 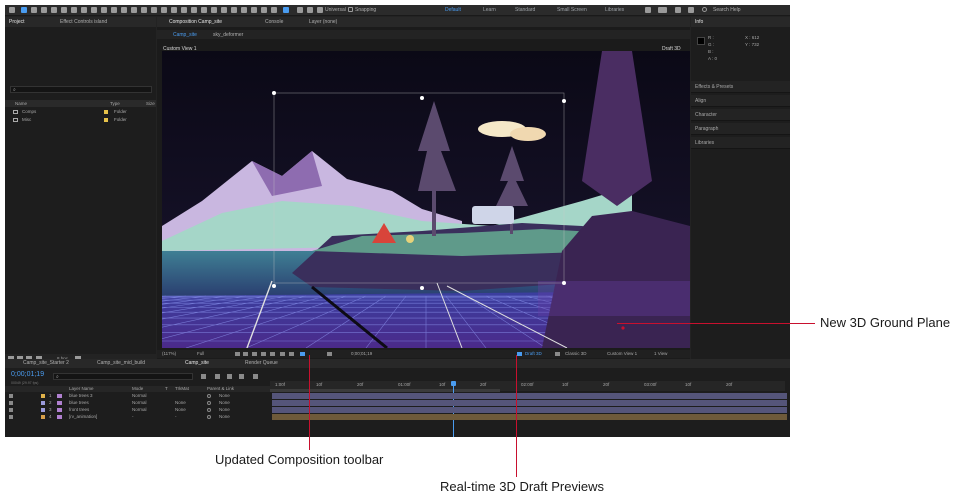 I want to click on blend-mode-dropdown: Normal, so click(x=139, y=402).